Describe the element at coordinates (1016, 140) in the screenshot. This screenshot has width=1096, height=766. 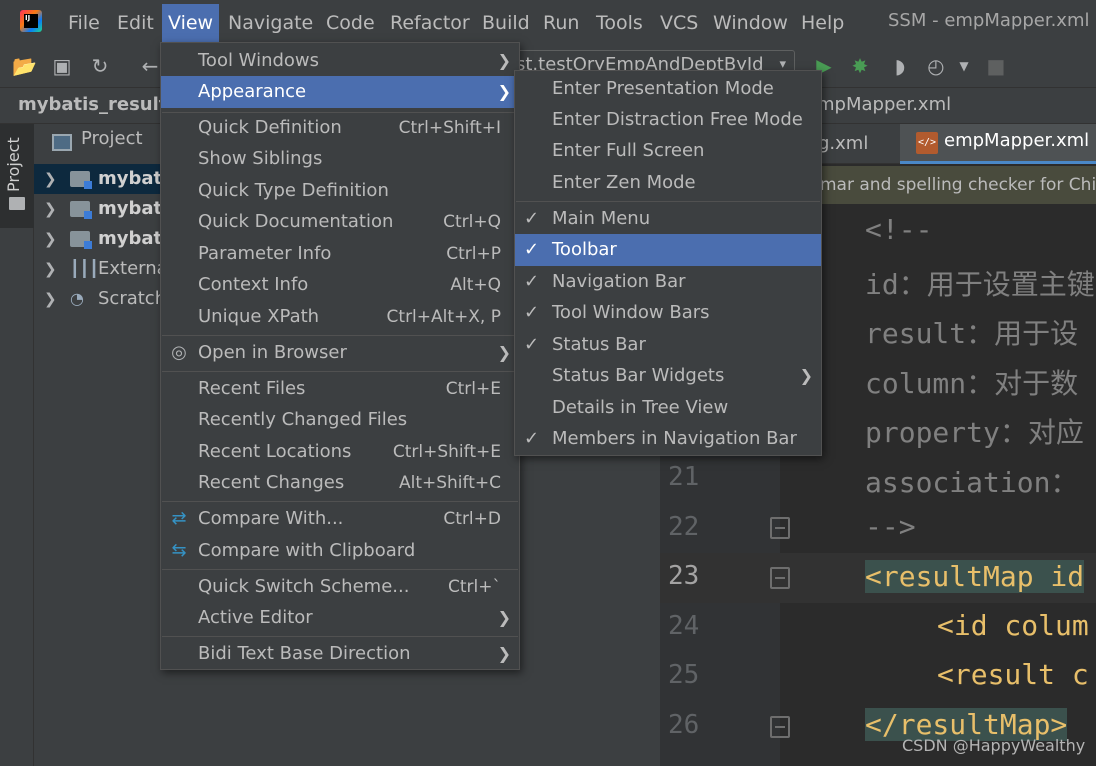
I see `editor-tab-active-label: empMapper.xml` at that location.